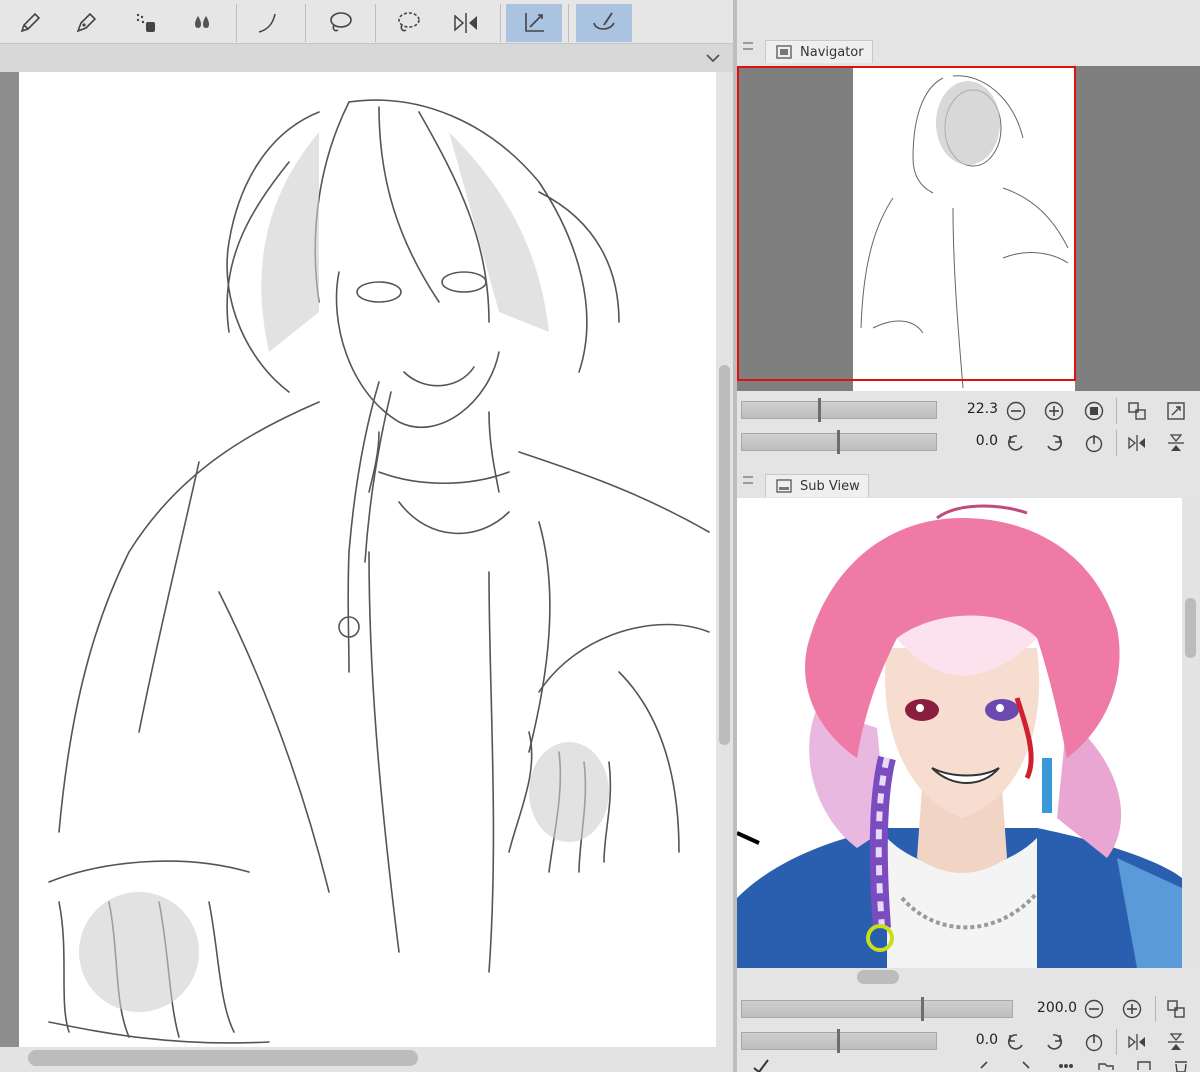 The width and height of the screenshot is (1200, 1072). I want to click on subview-zoom-value: 200.0, so click(1049, 1008).